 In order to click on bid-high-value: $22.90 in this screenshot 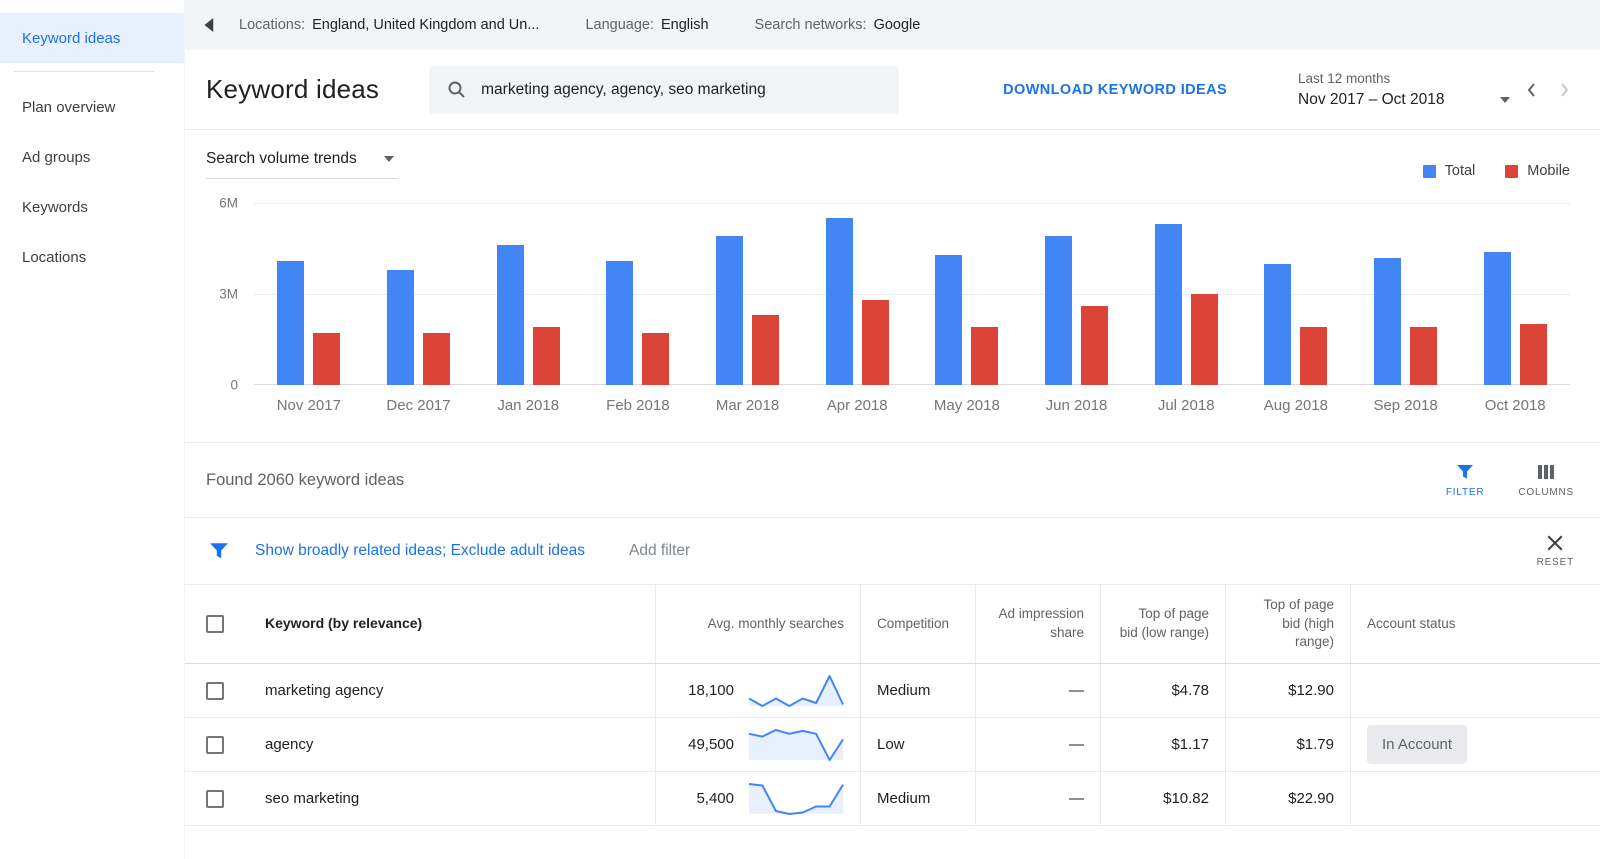, I will do `click(1311, 798)`.